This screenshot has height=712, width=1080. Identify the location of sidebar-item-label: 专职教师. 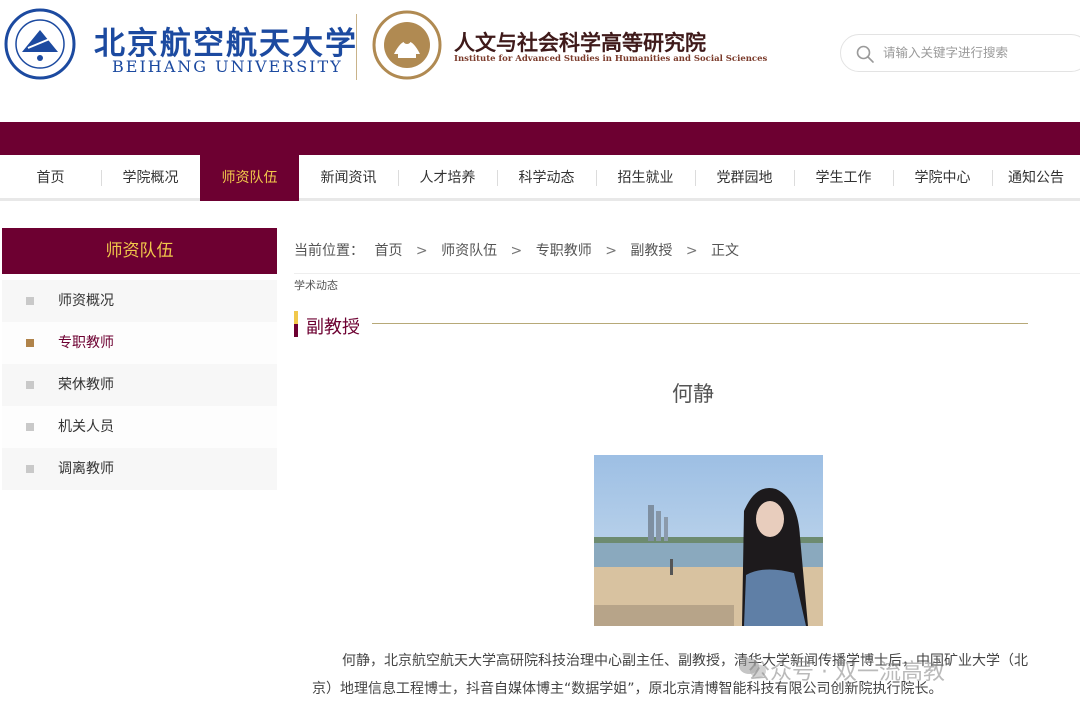
(86, 343).